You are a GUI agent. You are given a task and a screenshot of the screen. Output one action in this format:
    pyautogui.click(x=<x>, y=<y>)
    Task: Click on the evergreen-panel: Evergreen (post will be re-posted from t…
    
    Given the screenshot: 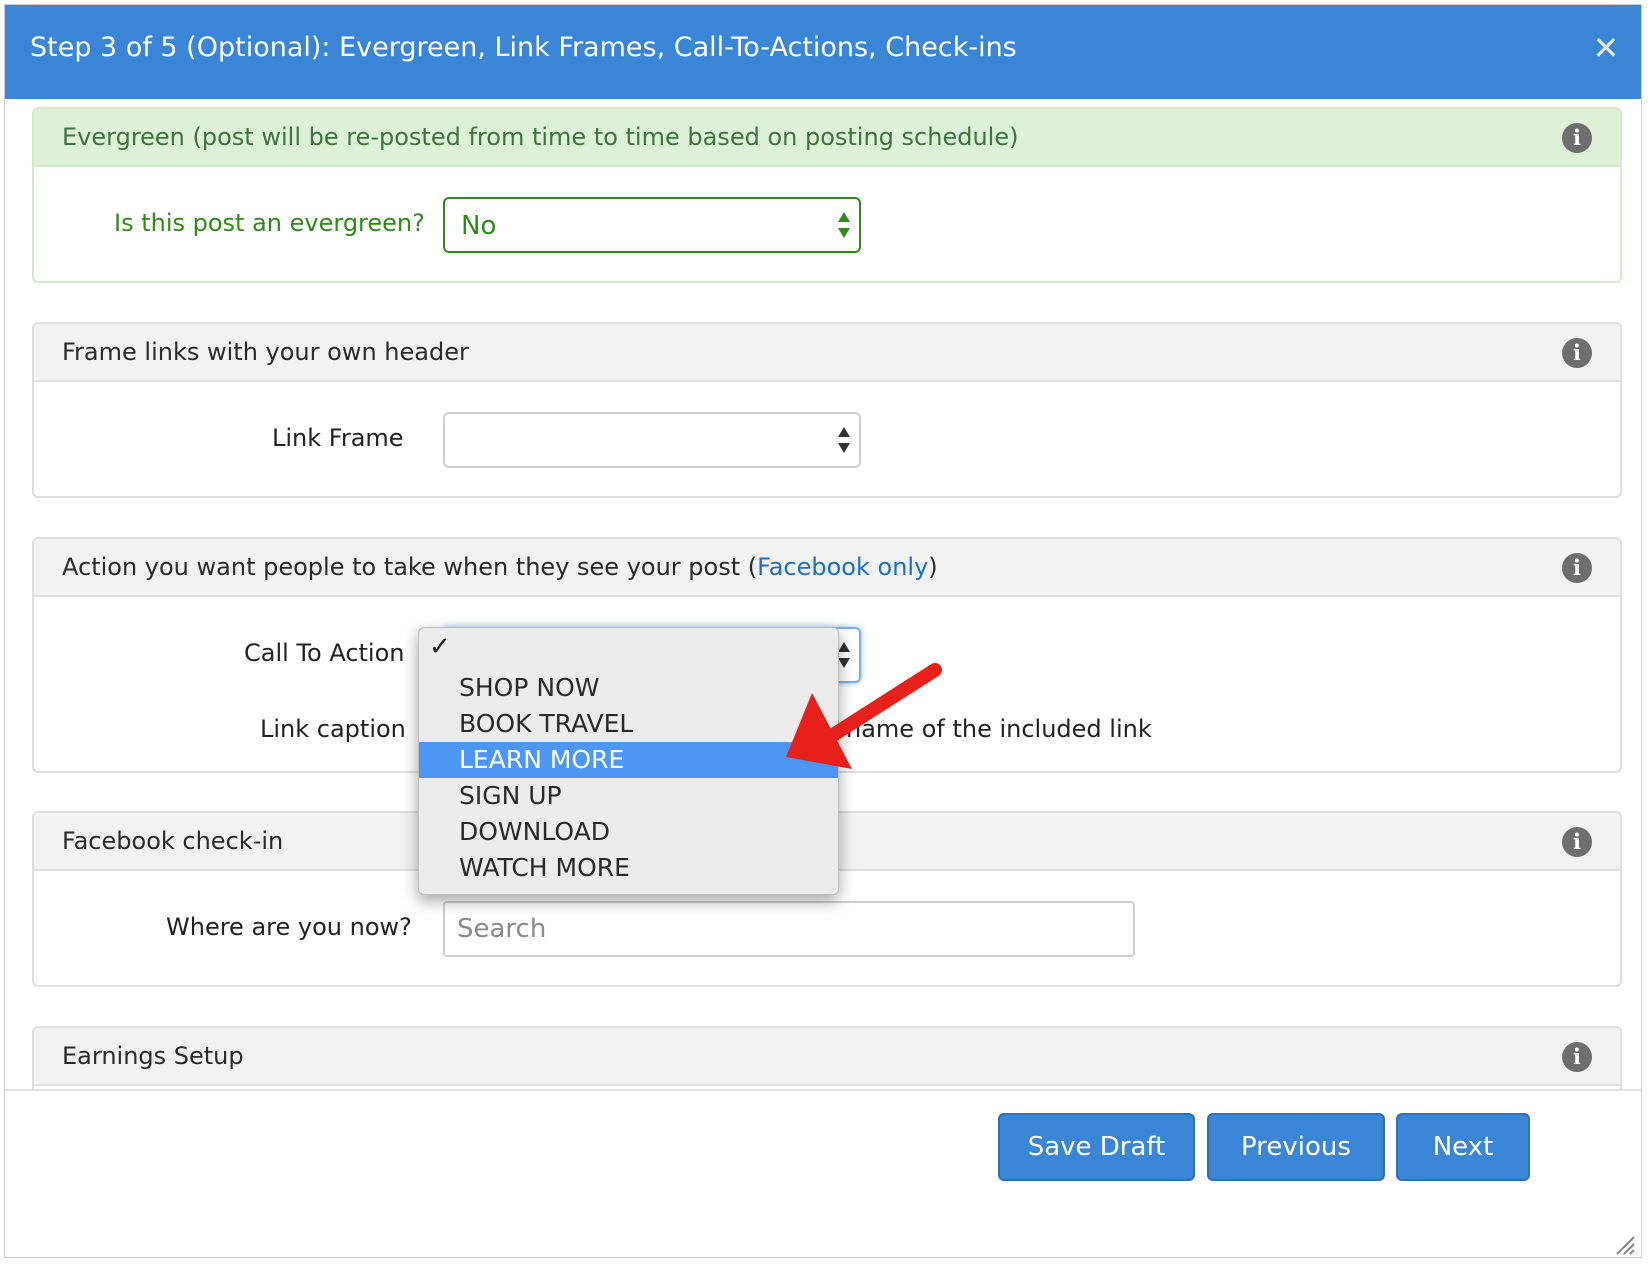 What is the action you would take?
    pyautogui.click(x=827, y=195)
    